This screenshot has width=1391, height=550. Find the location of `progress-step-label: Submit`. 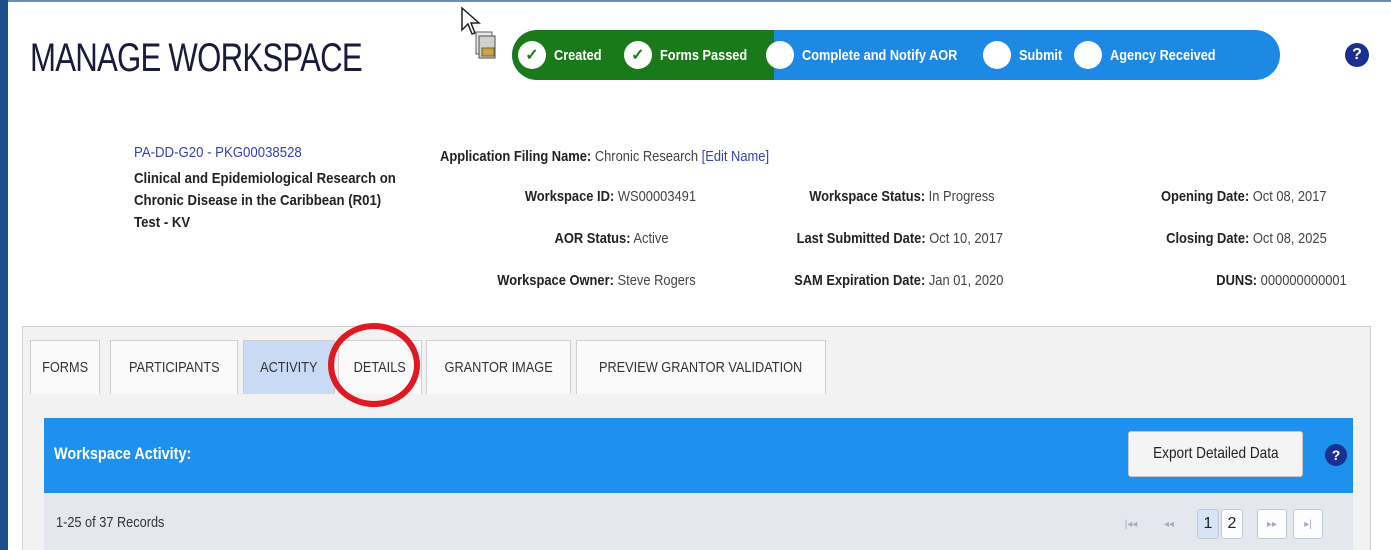

progress-step-label: Submit is located at coordinates (1041, 55).